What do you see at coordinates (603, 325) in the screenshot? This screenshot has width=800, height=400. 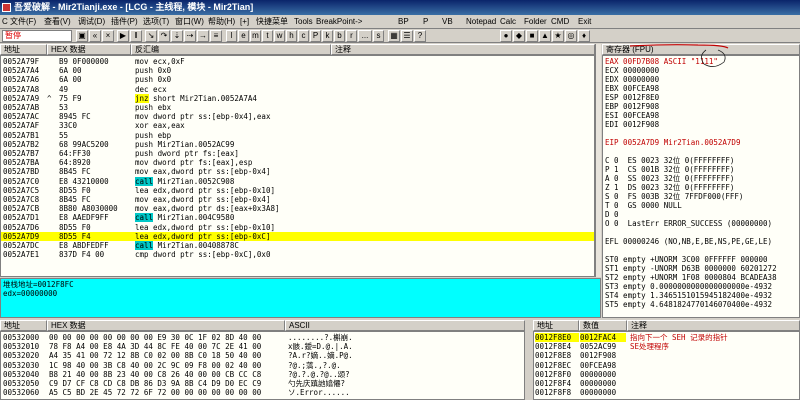 I see `stack-header-value: 数值` at bounding box center [603, 325].